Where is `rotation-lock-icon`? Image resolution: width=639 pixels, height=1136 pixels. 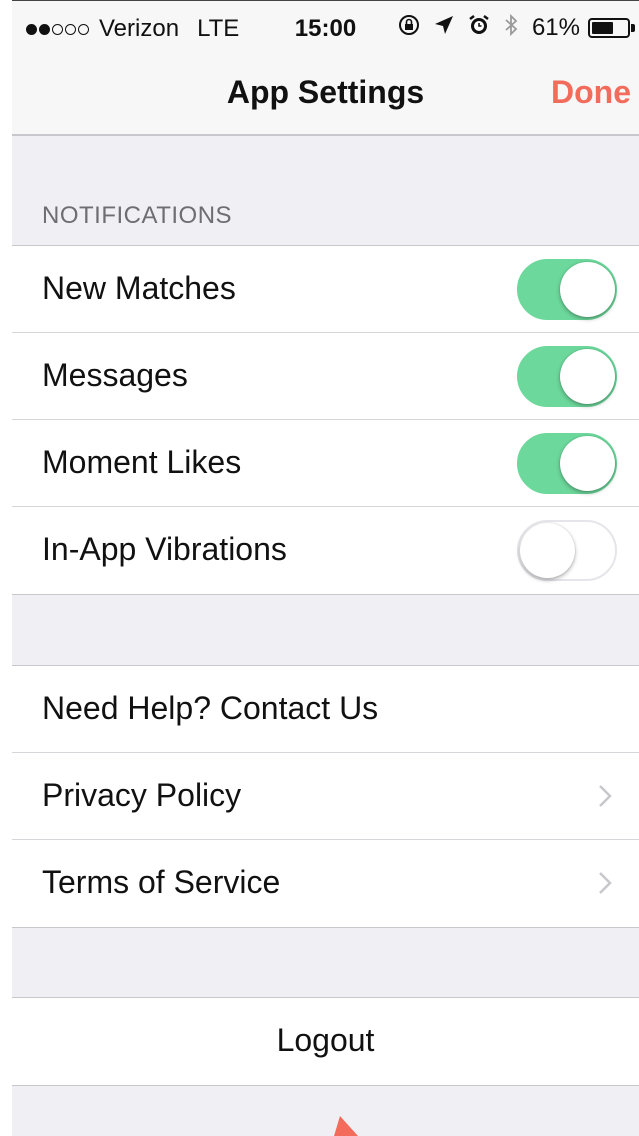
rotation-lock-icon is located at coordinates (409, 28).